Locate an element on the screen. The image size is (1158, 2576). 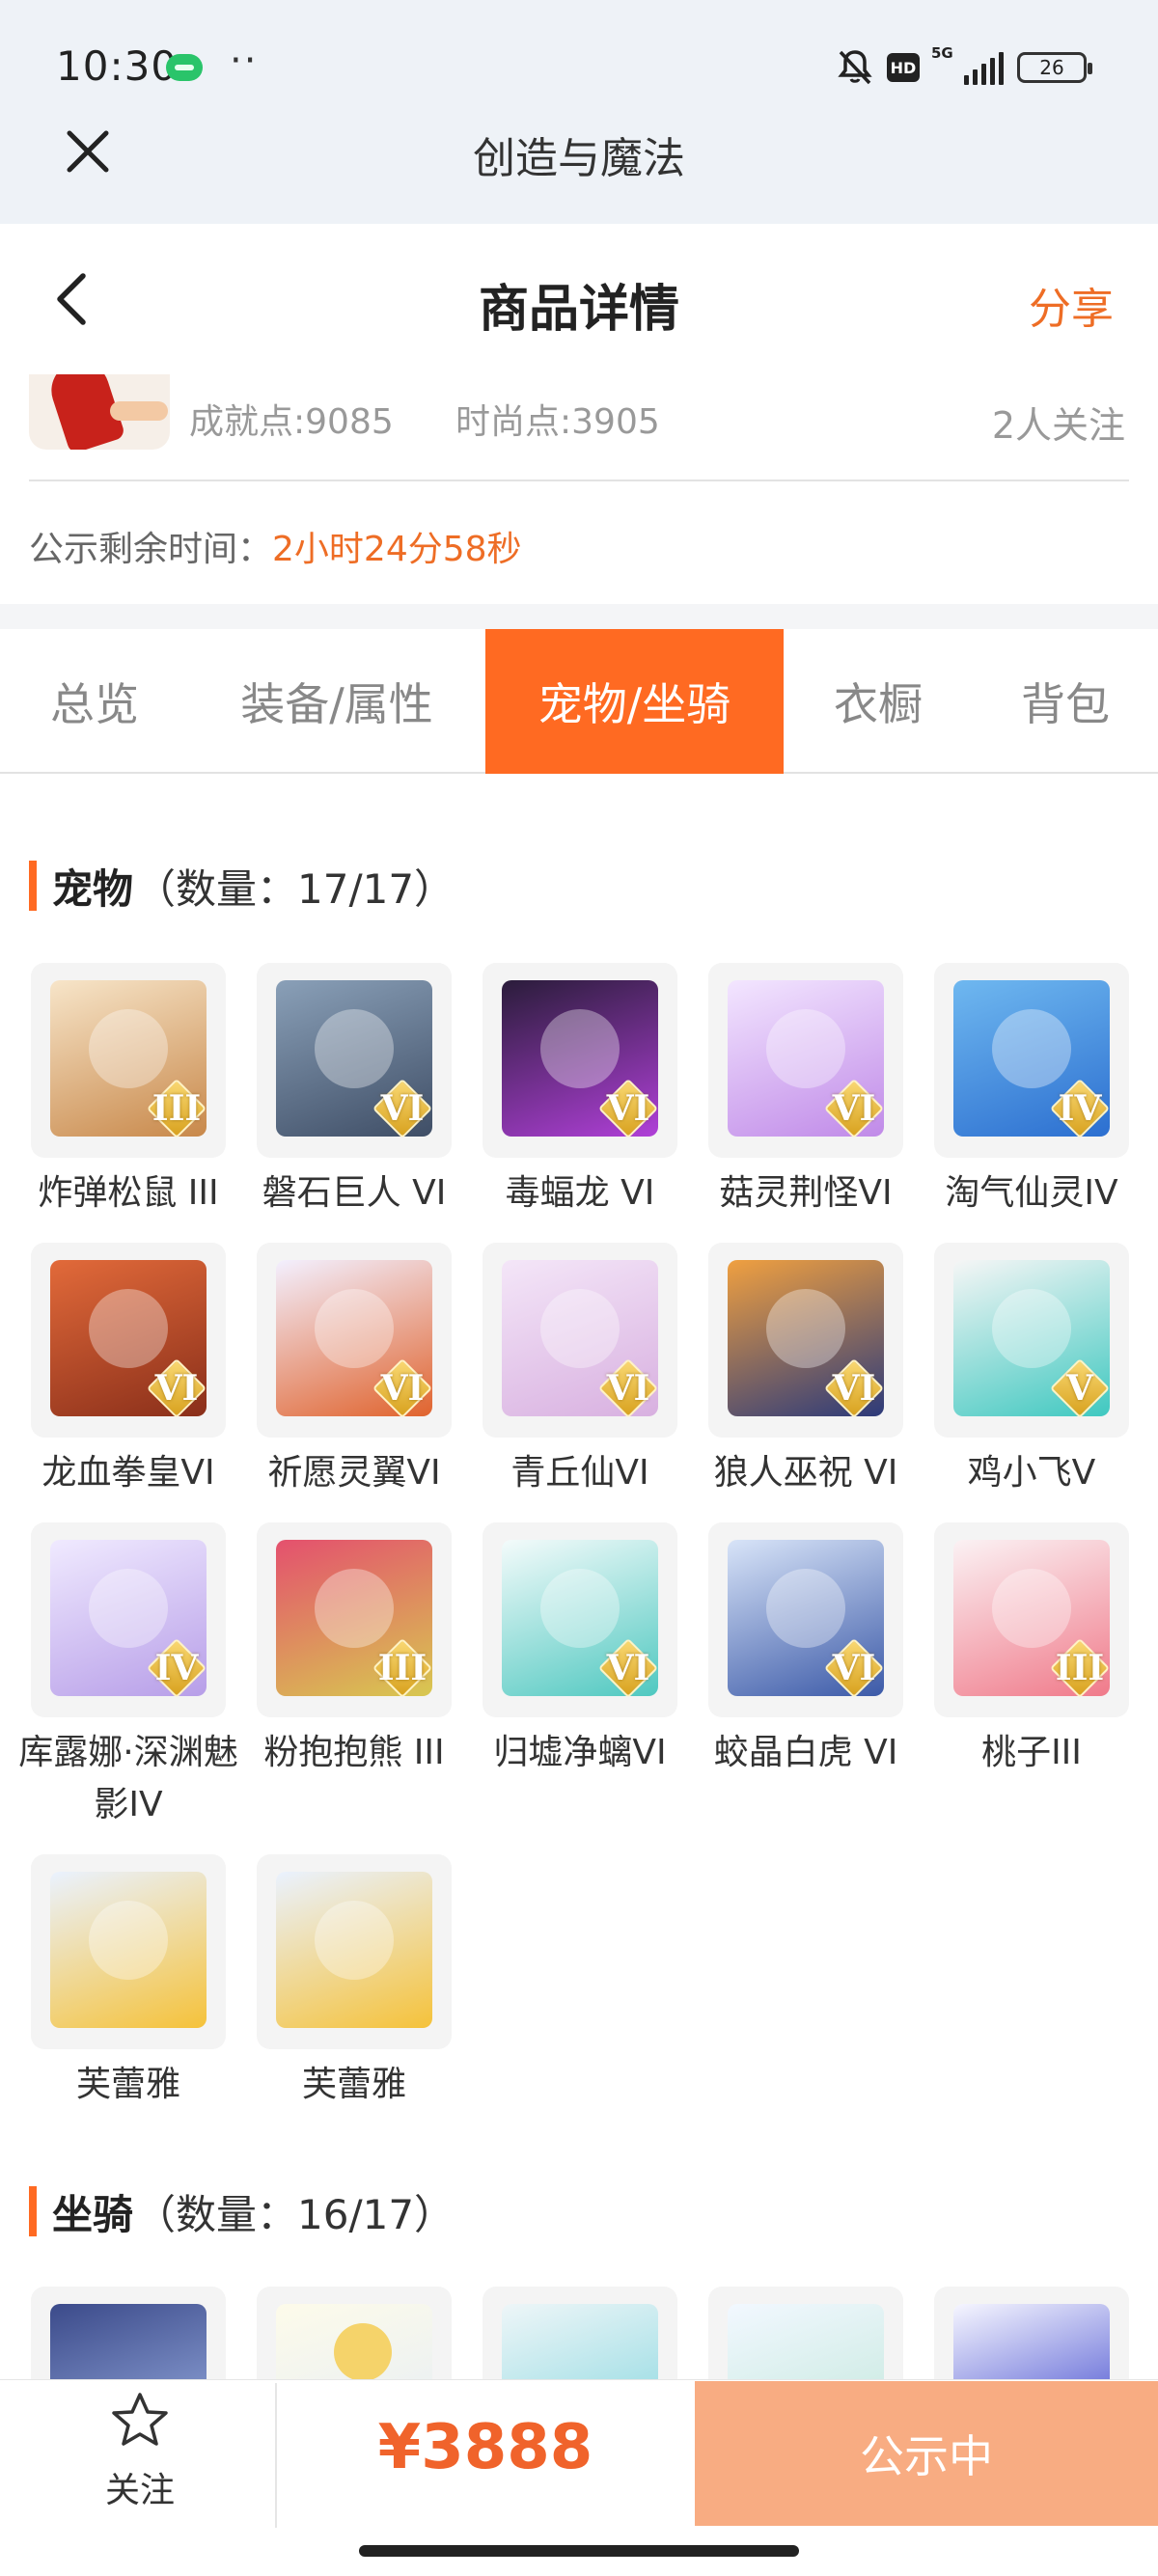
pet-item: VI 狼人巫祝 VI is located at coordinates (805, 1371).